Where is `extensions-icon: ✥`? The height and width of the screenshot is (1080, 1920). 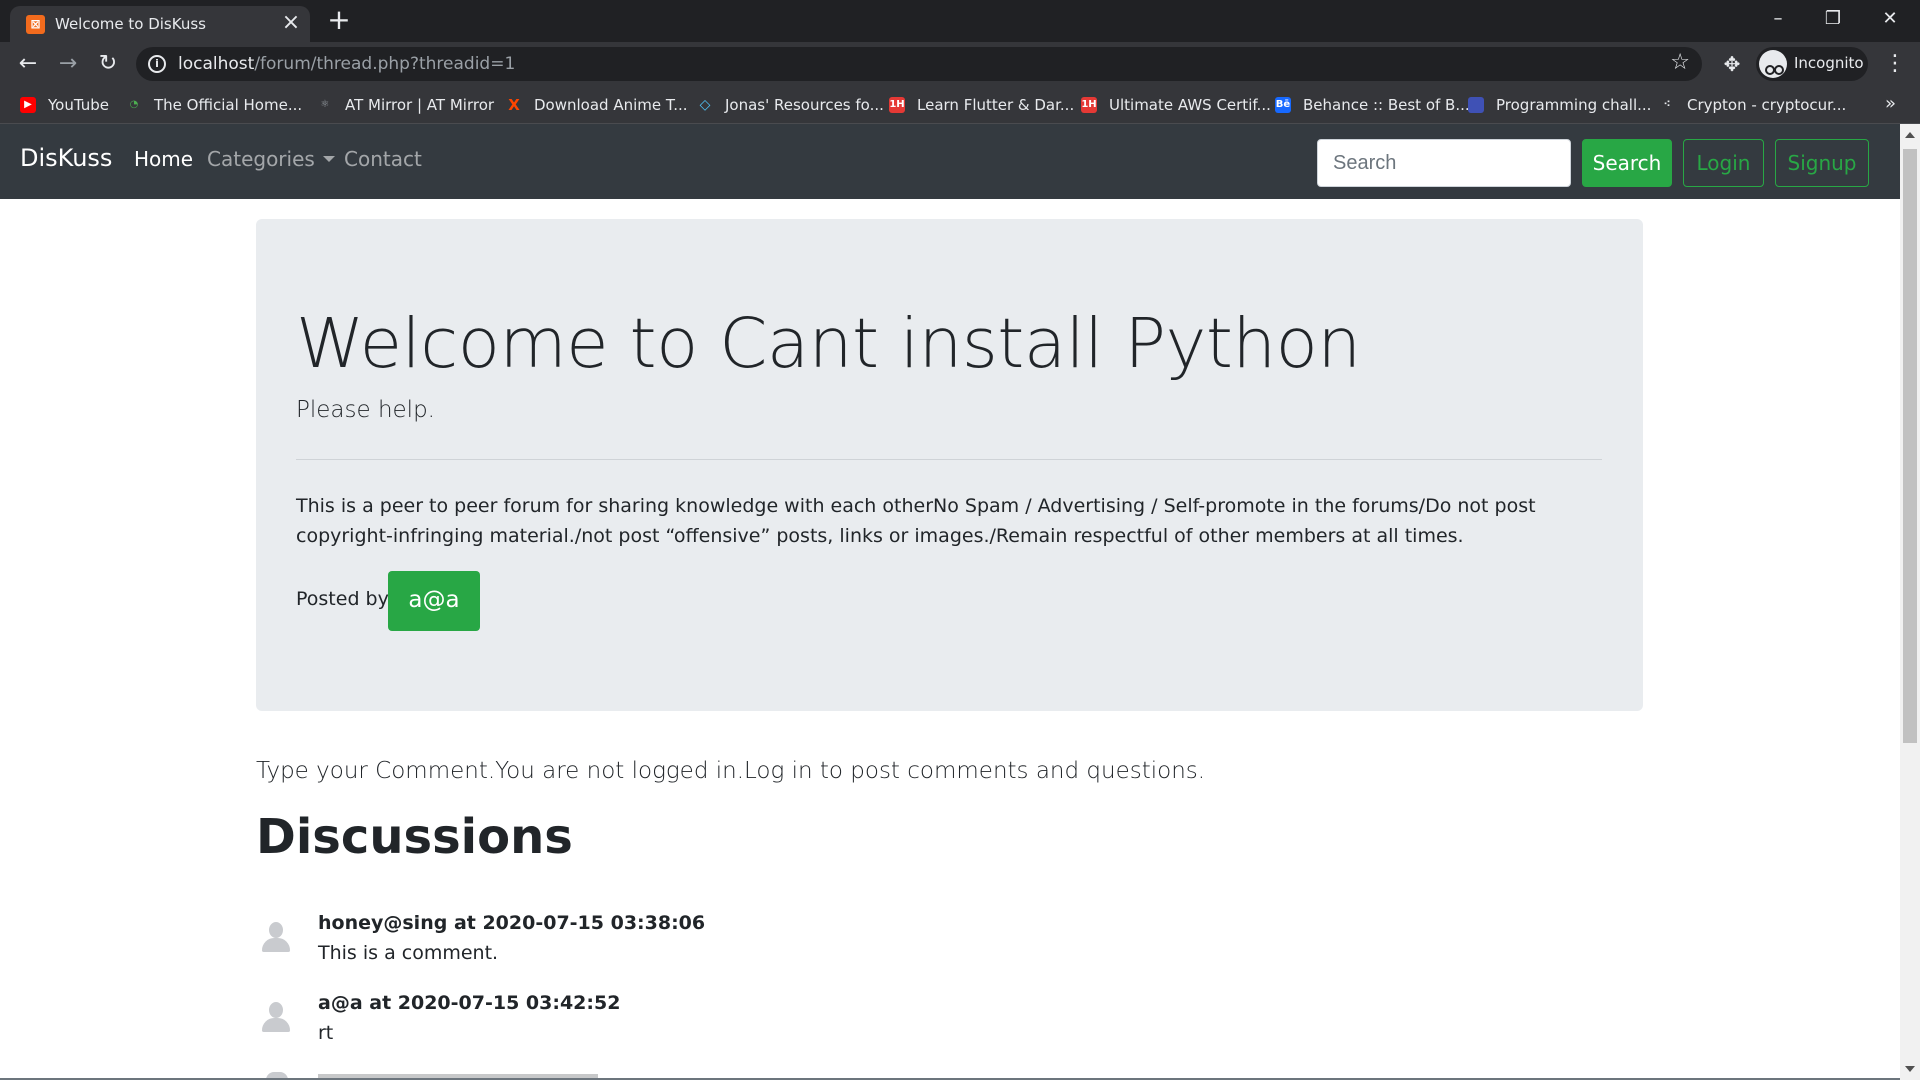
extensions-icon: ✥ is located at coordinates (1732, 64).